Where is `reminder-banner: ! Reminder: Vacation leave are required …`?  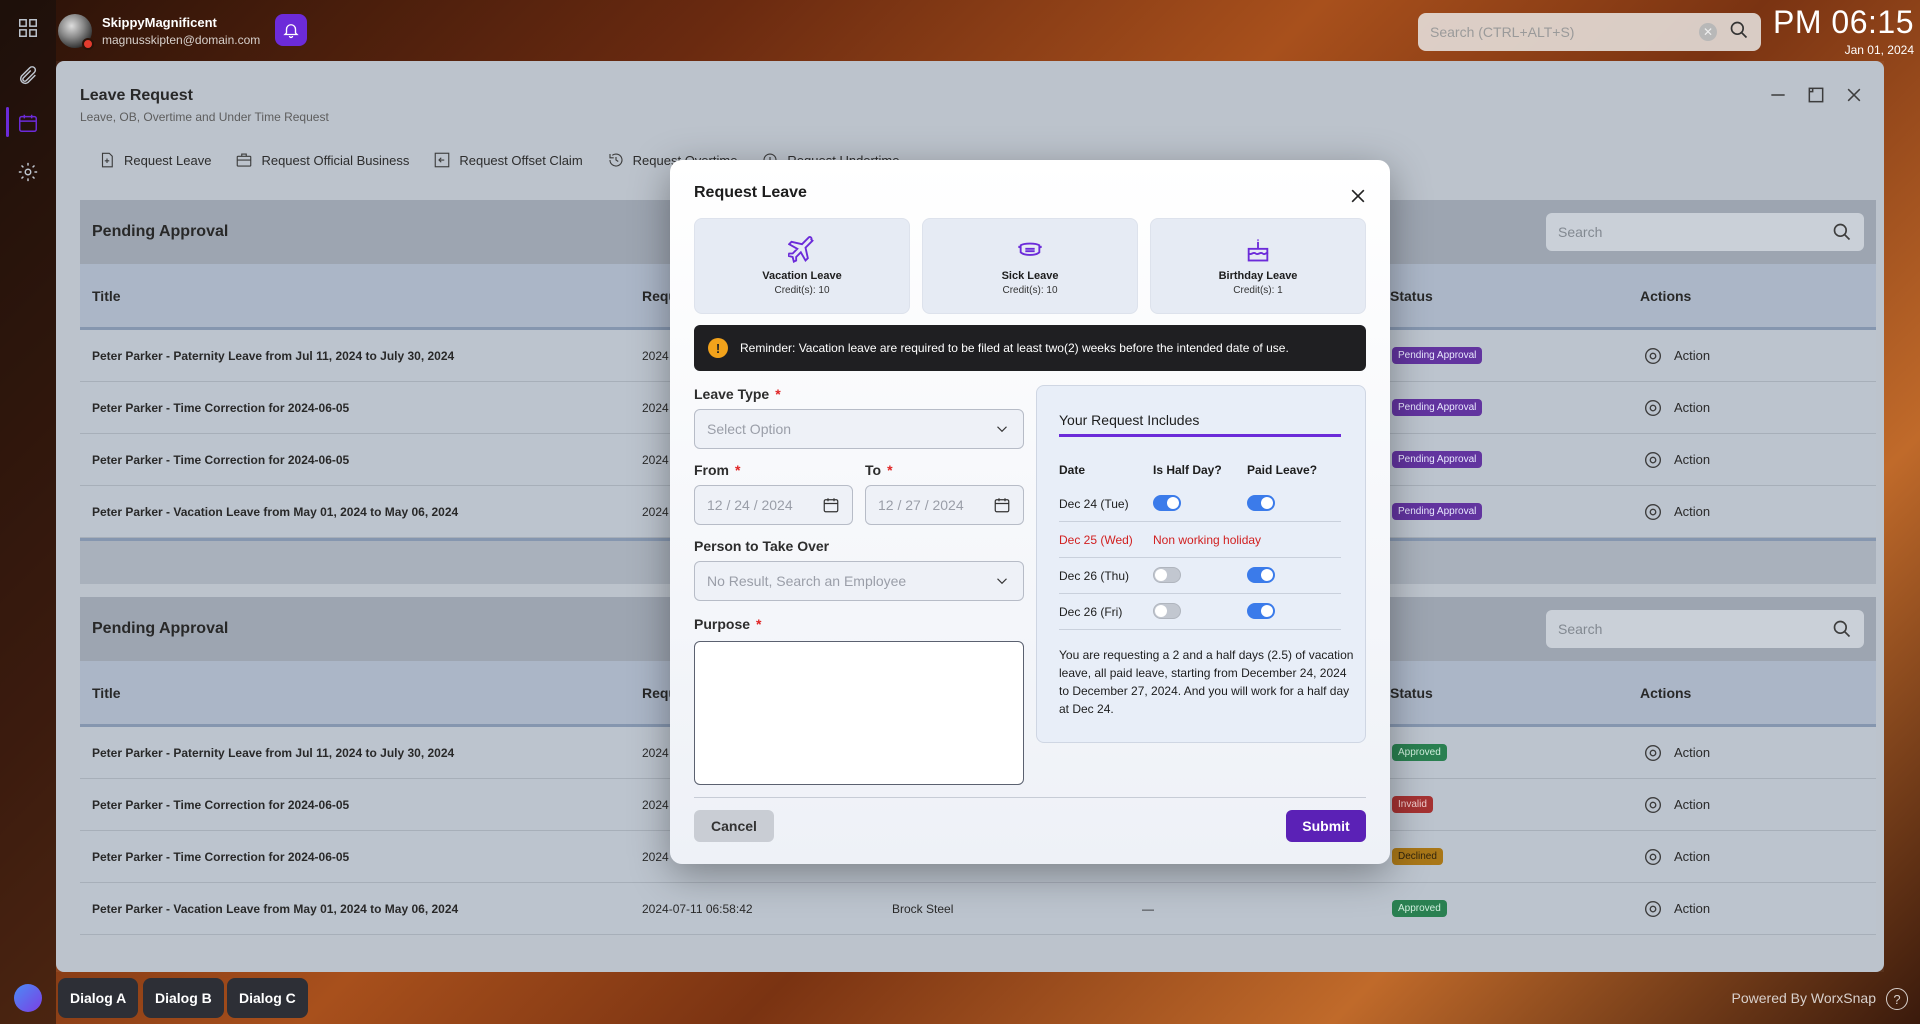 reminder-banner: ! Reminder: Vacation leave are required … is located at coordinates (1030, 348).